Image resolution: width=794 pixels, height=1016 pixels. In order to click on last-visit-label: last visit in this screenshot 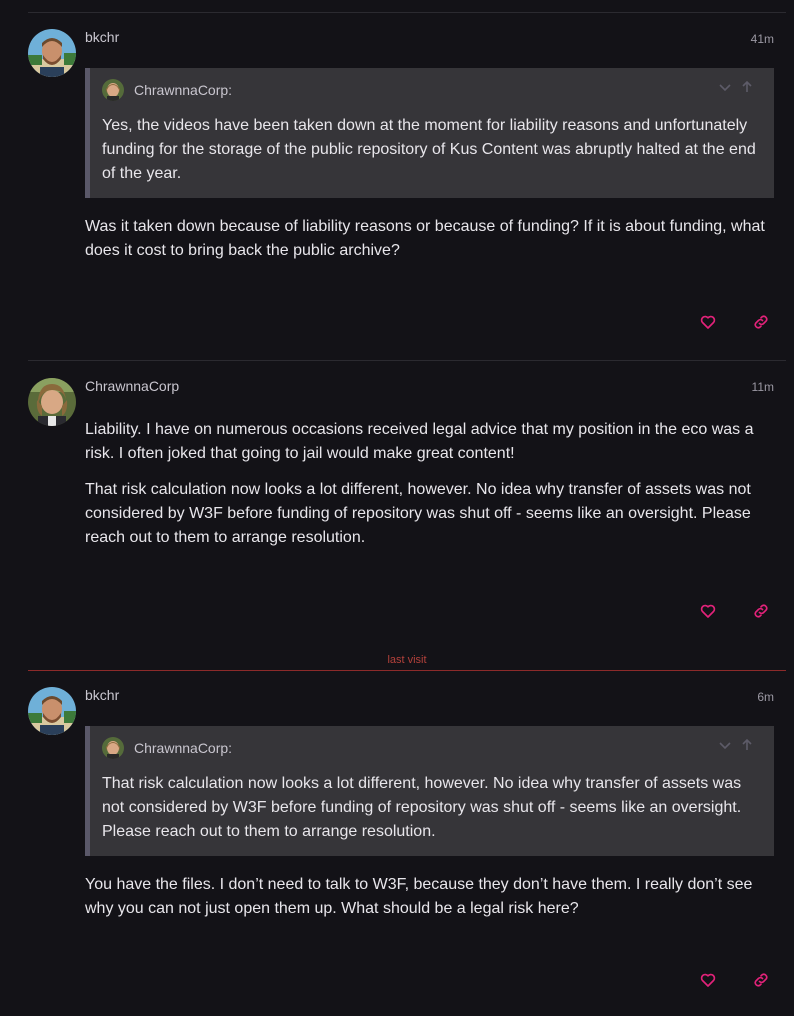, I will do `click(407, 660)`.